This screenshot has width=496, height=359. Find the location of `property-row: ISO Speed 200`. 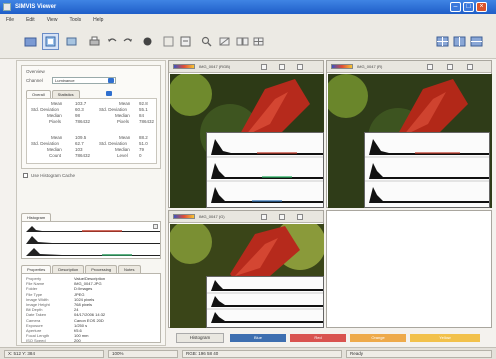

property-row: ISO Speed 200 is located at coordinates (93, 340).